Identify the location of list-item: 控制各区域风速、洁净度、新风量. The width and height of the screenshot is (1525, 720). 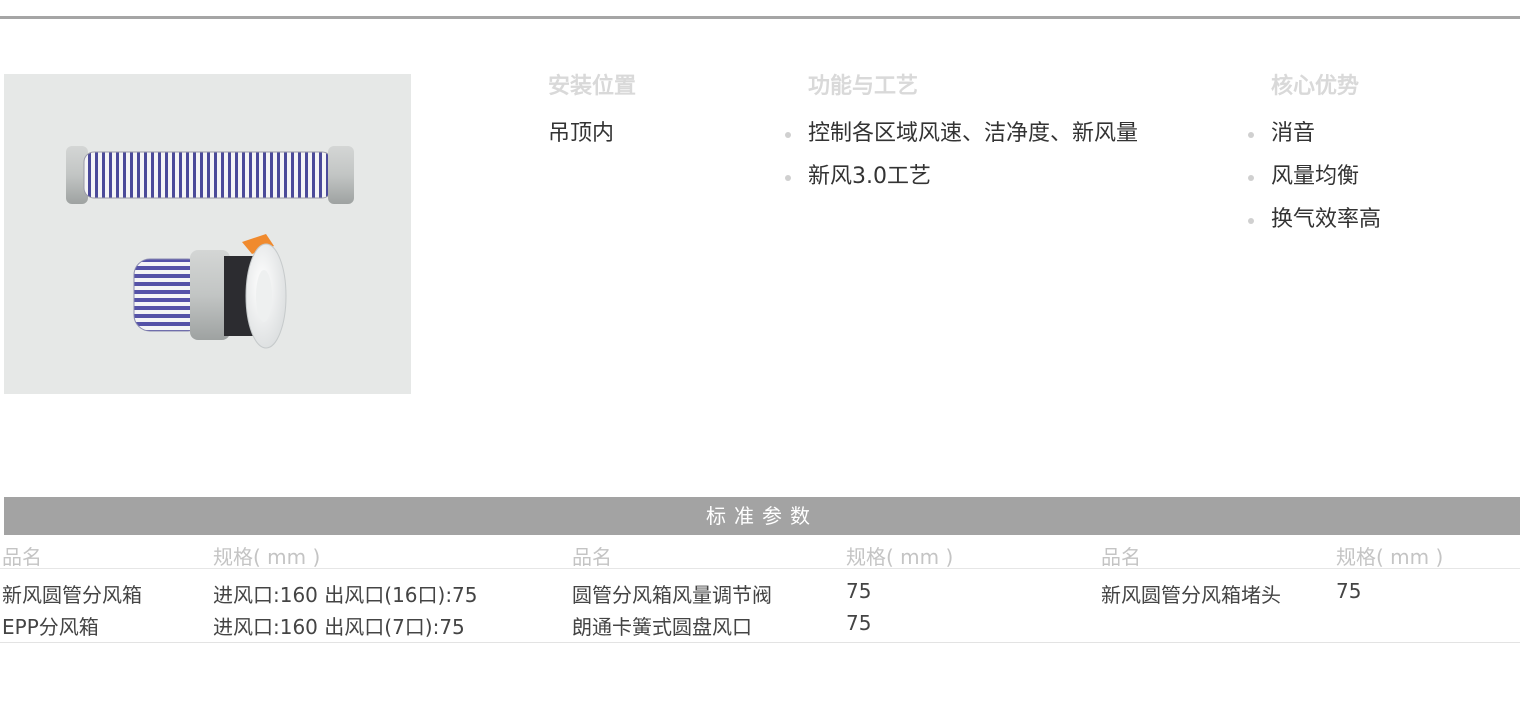
(960, 134).